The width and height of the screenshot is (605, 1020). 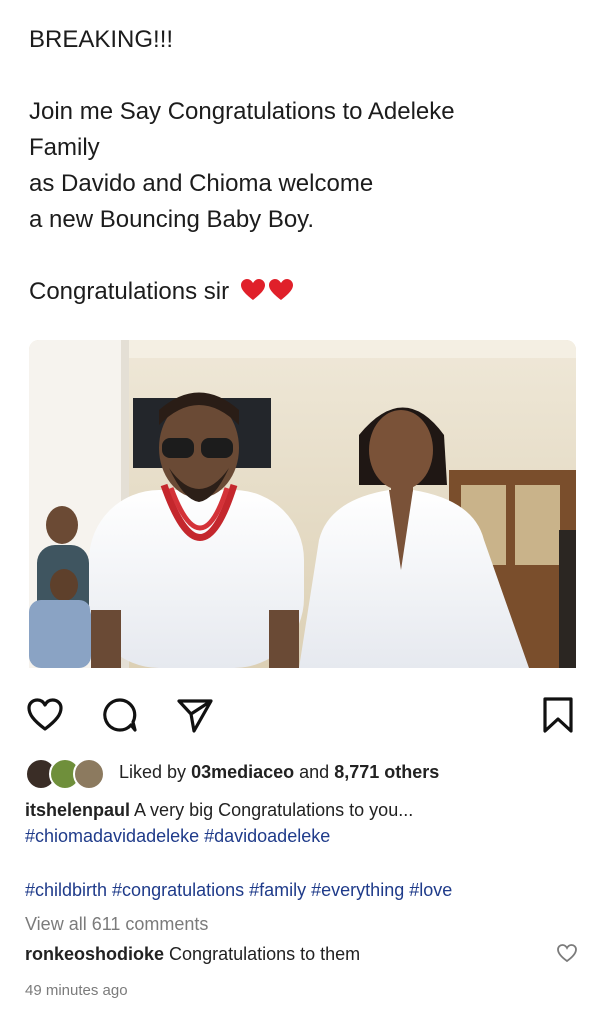 I want to click on reply-text: Congratulations to them, so click(x=265, y=954).